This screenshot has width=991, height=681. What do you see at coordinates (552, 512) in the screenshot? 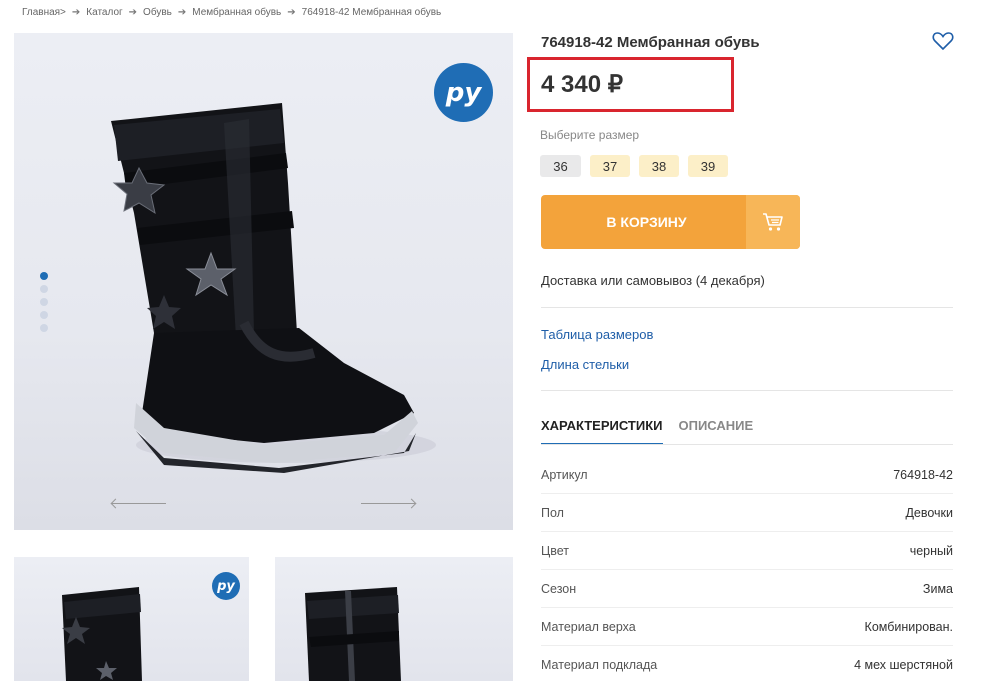
I see `spec-key: Пол` at bounding box center [552, 512].